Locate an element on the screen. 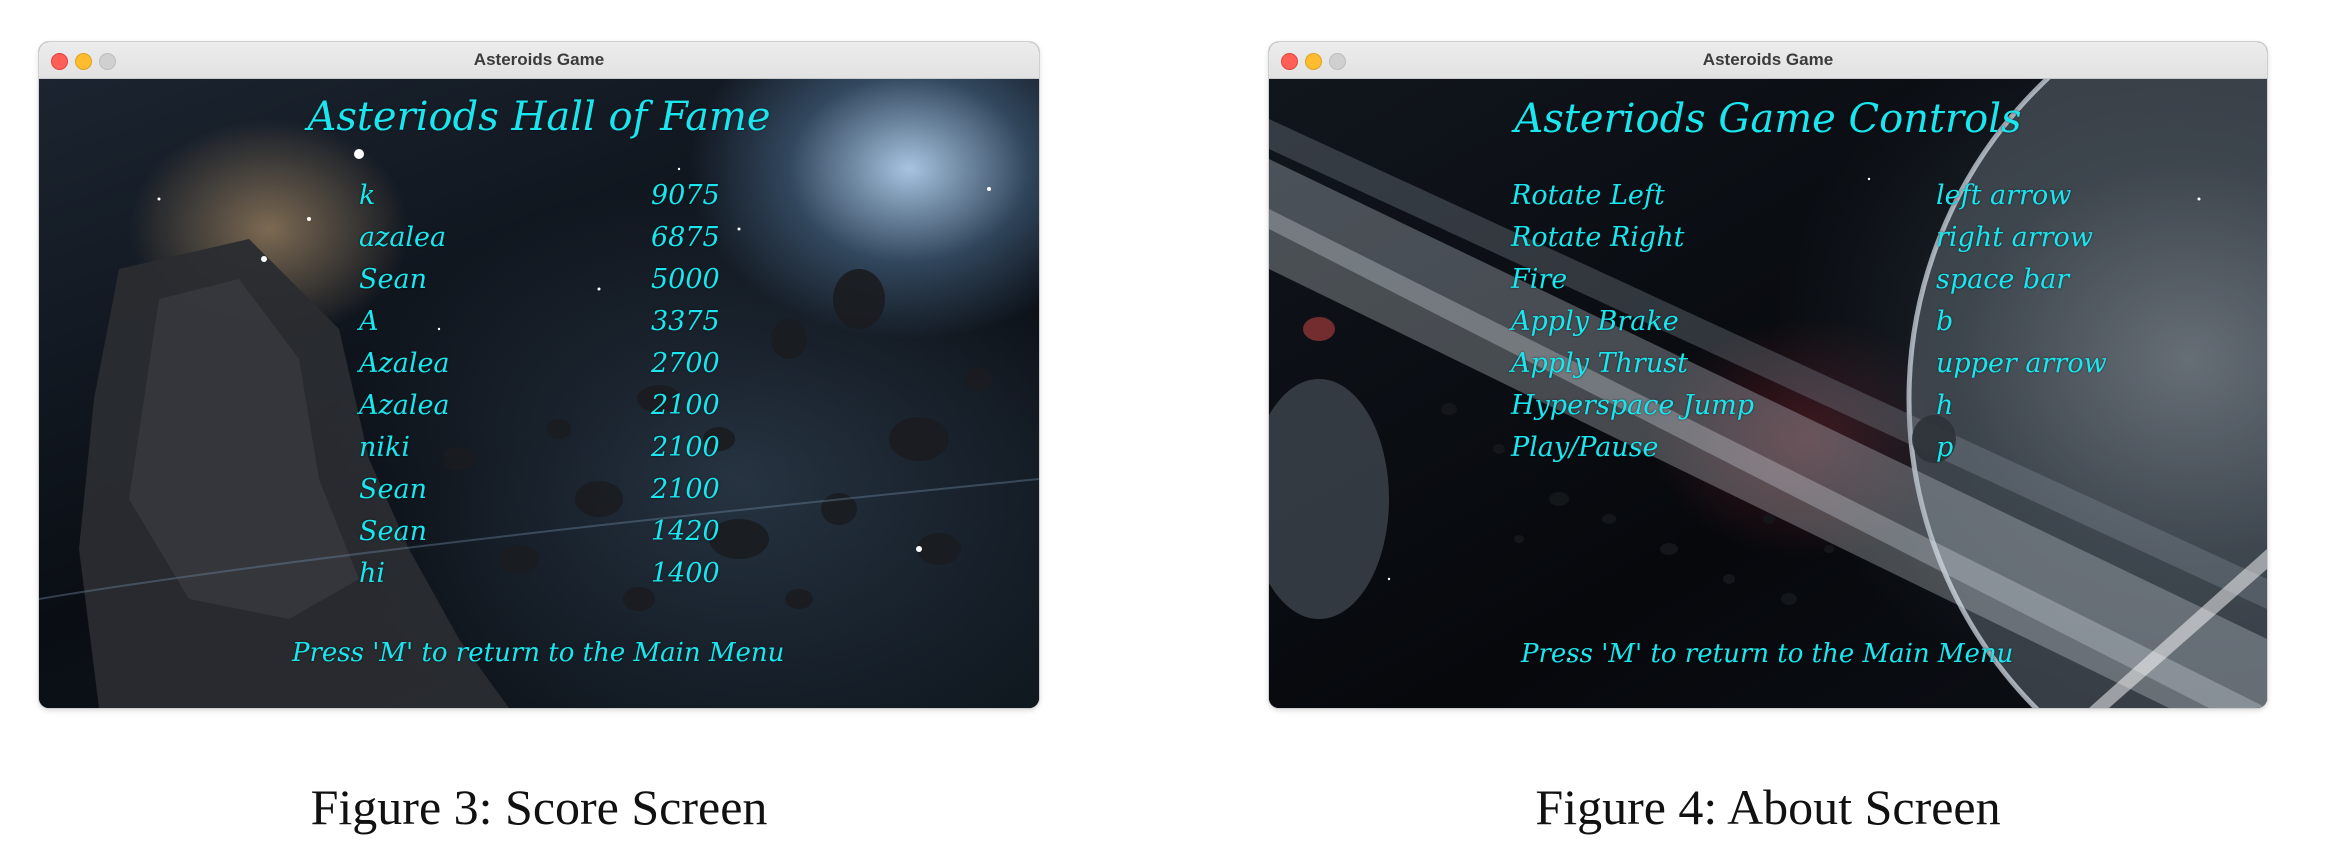 The image size is (2338, 861). control-row: Fire space bar is located at coordinates (1811, 280).